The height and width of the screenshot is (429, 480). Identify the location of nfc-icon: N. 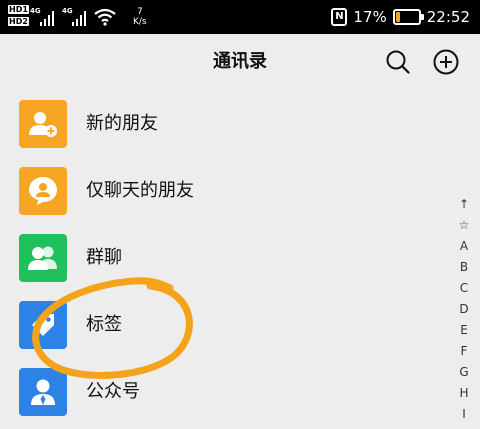
(339, 17).